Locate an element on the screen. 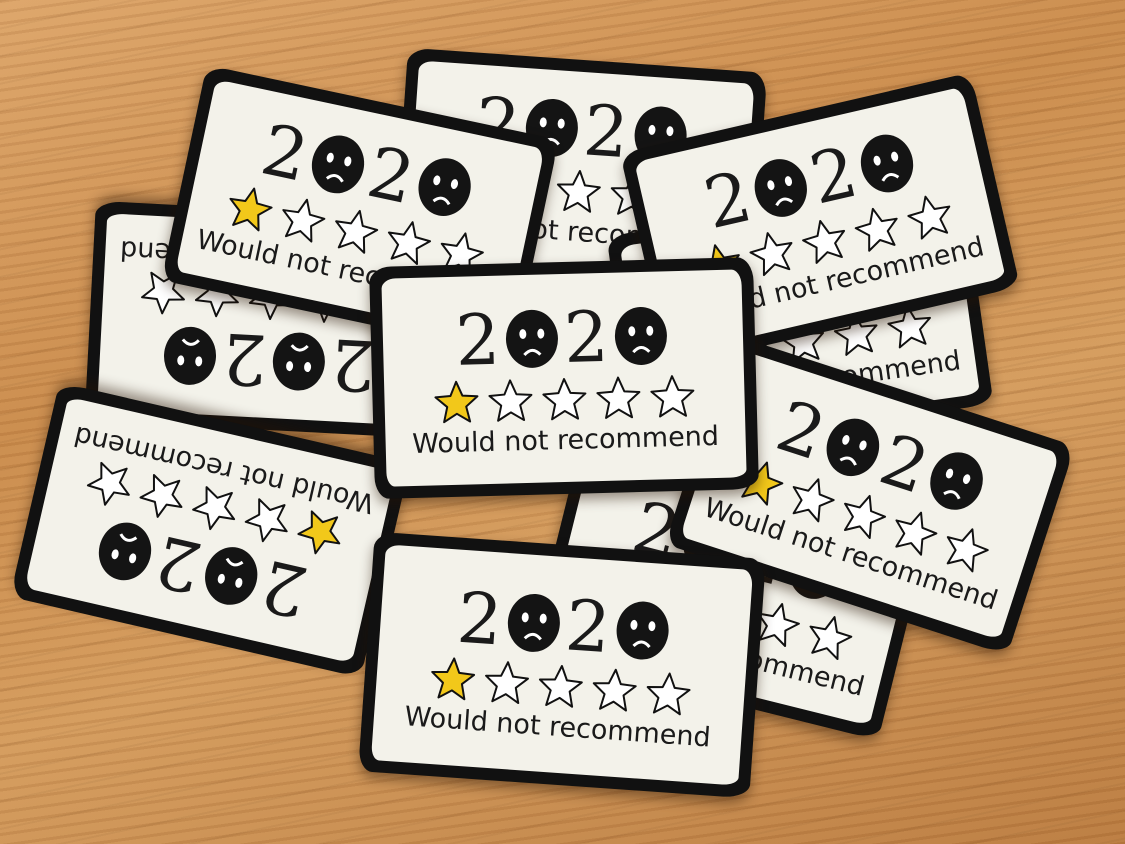 This screenshot has height=844, width=1125. caption: Would not recommend is located at coordinates (565, 440).